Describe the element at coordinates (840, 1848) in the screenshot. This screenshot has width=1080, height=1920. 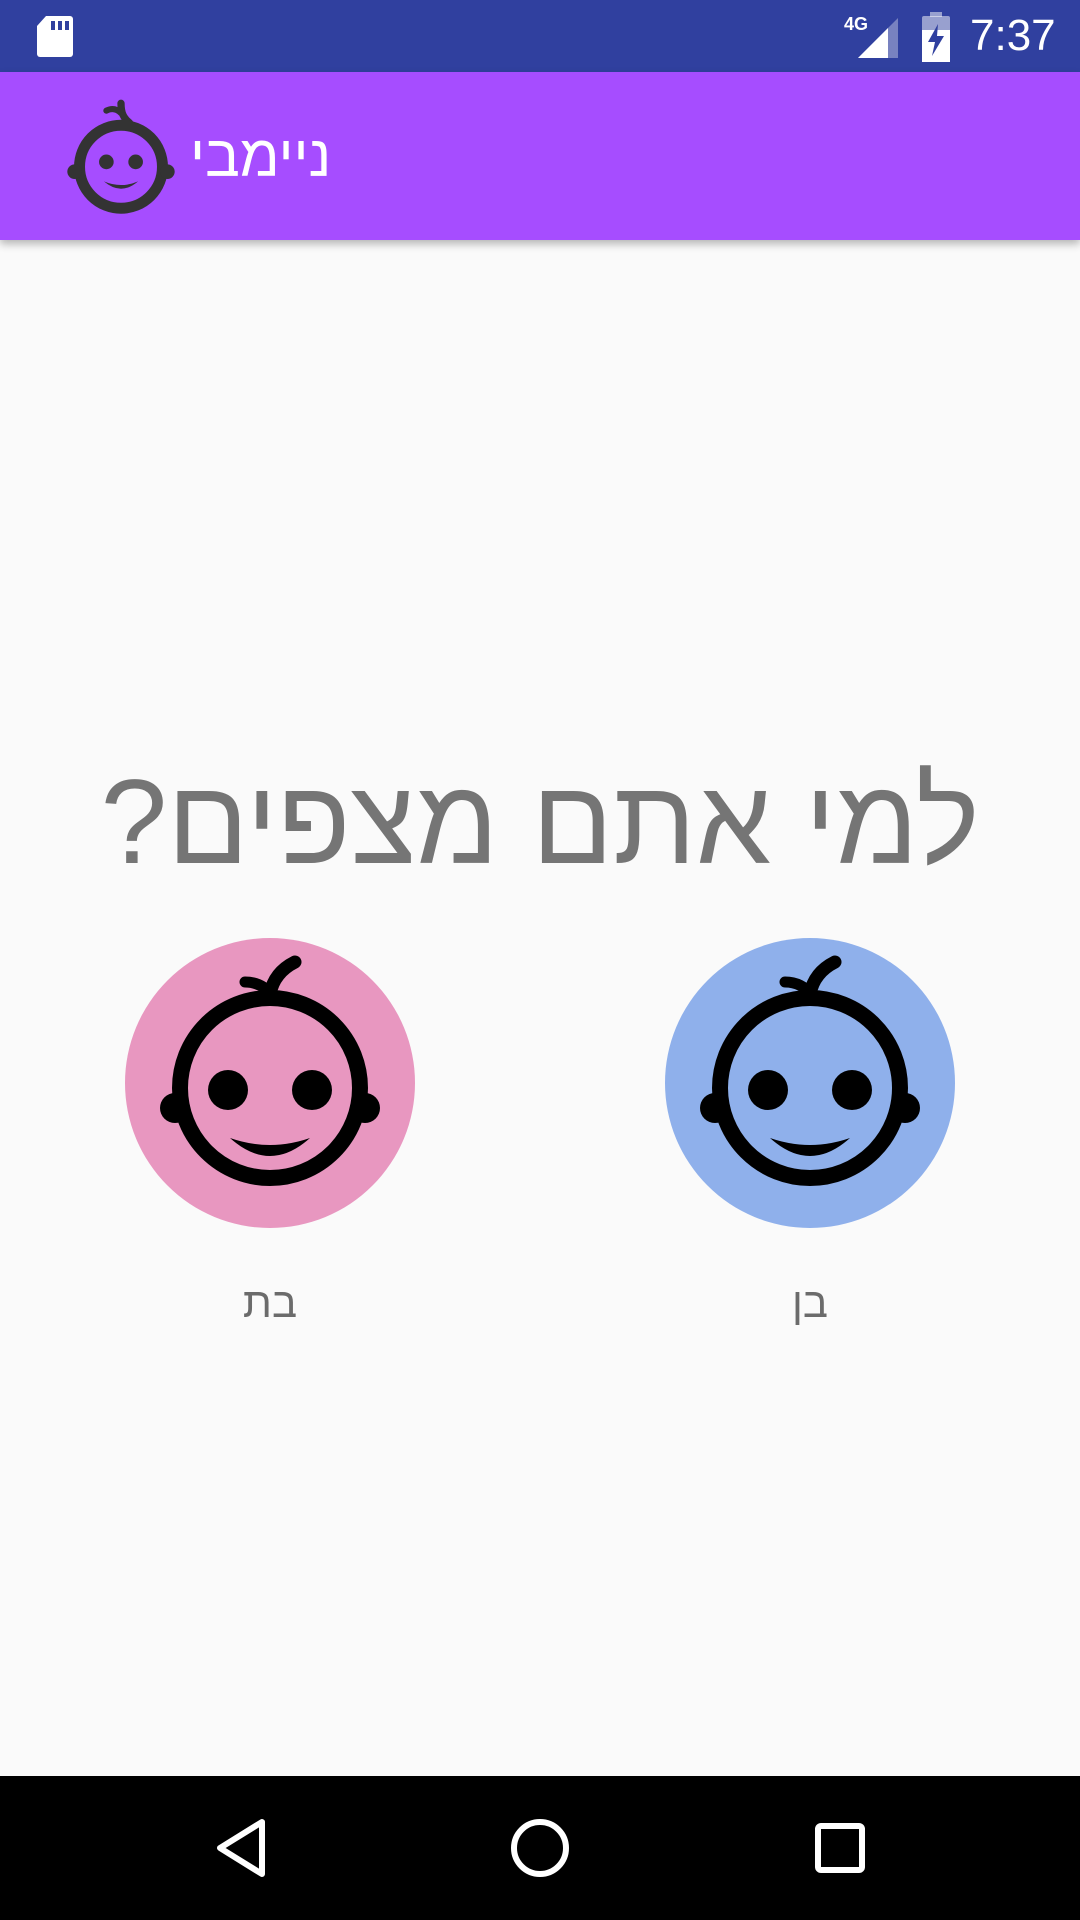
I see `recents-icon` at that location.